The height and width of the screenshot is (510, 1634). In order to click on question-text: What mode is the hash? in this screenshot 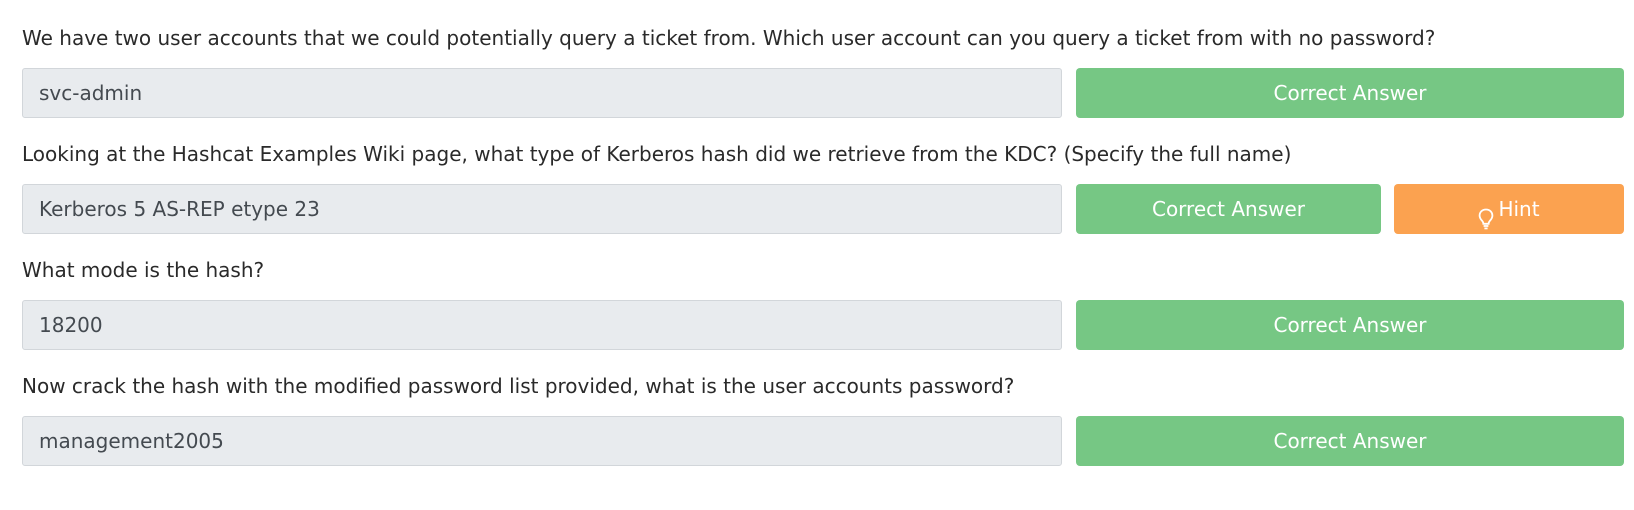, I will do `click(143, 270)`.